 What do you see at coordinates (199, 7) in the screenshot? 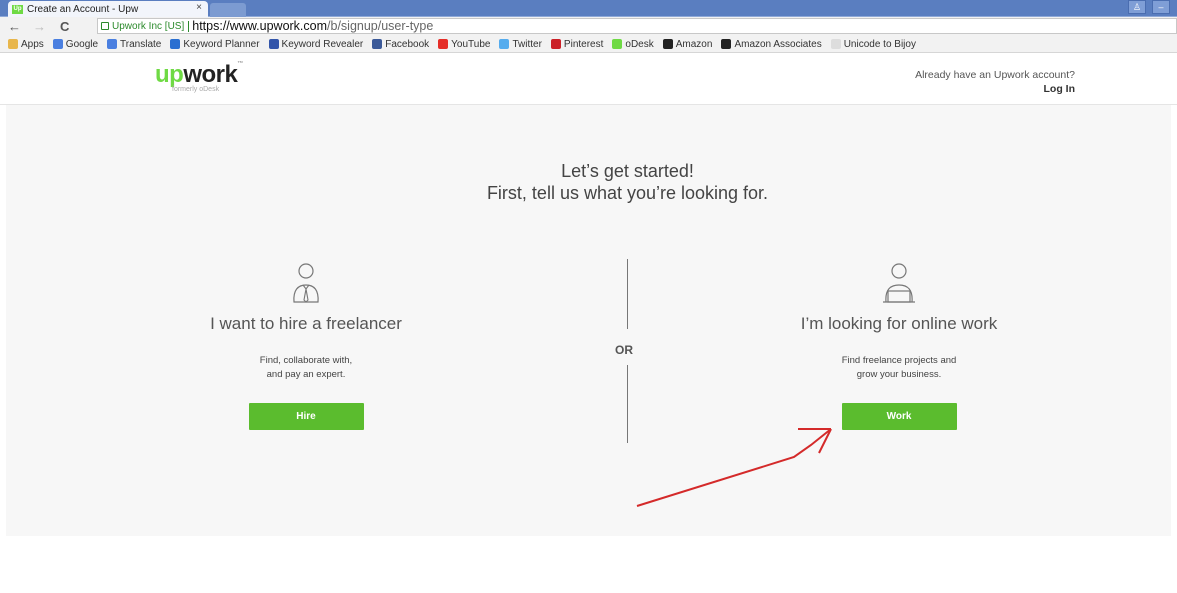
I see `tab-close-icon: ×` at bounding box center [199, 7].